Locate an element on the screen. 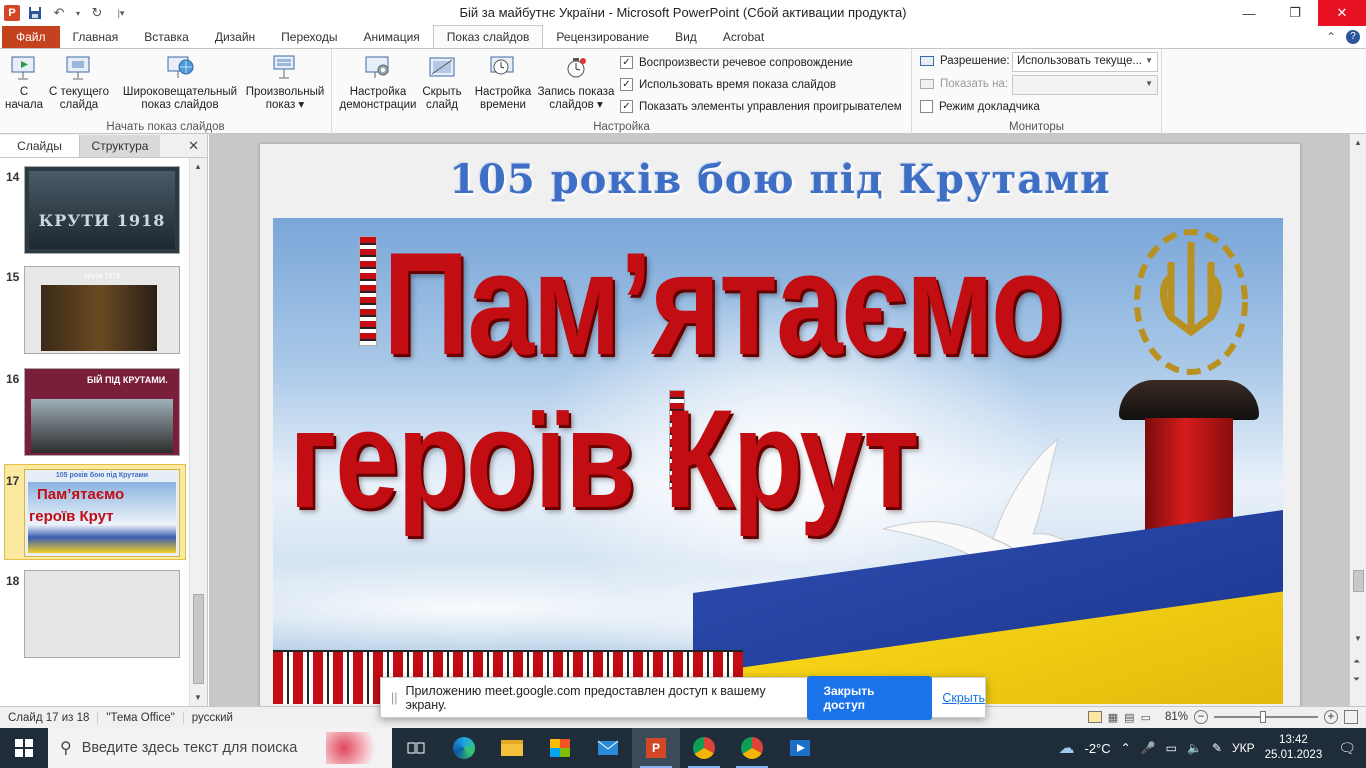 Image resolution: width=1366 pixels, height=768 pixels. custom-slideshow-button: Произвольный показ ▾ is located at coordinates (285, 82).